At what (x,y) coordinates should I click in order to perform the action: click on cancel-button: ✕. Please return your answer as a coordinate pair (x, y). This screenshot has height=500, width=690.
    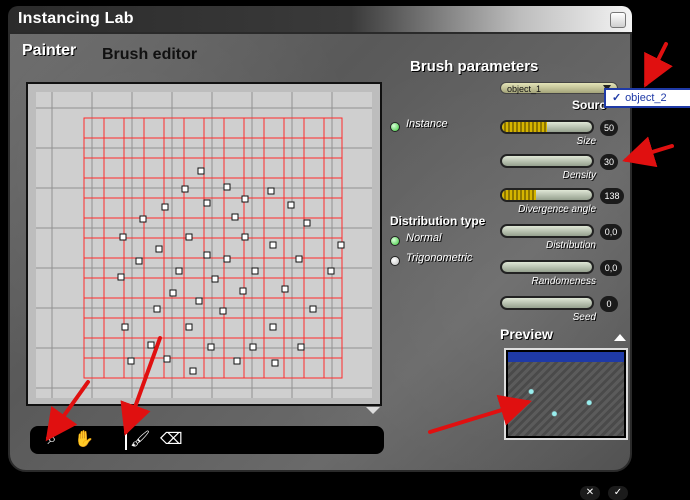
    Looking at the image, I should click on (590, 493).